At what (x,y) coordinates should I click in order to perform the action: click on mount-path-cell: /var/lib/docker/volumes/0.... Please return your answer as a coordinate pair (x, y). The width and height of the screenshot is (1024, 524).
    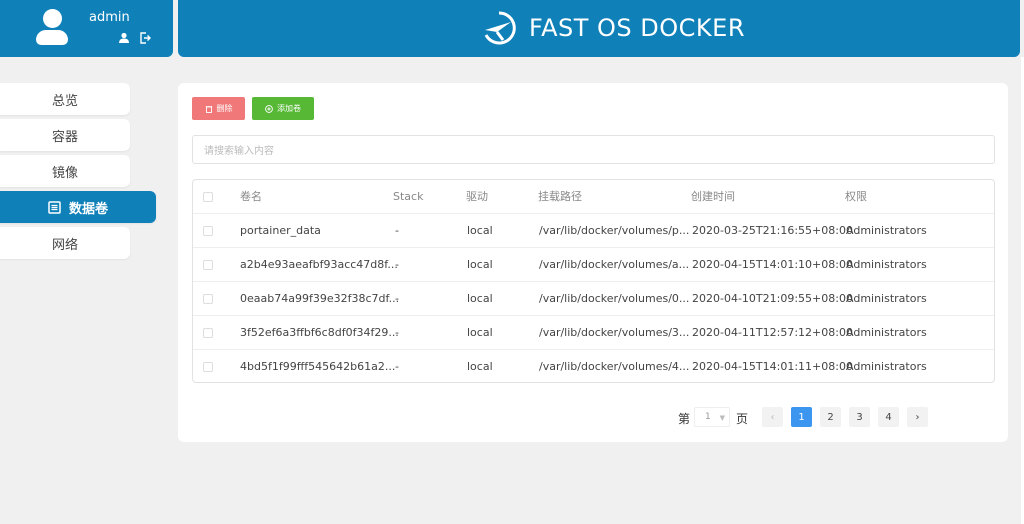
    Looking at the image, I should click on (614, 298).